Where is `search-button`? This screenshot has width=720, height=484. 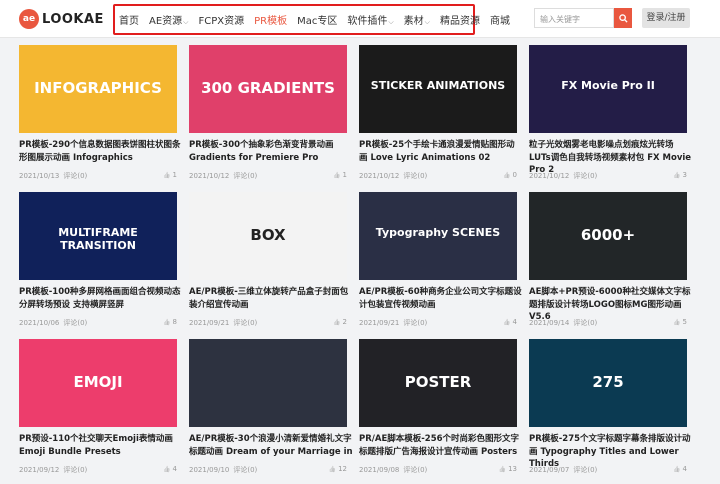
search-button is located at coordinates (623, 18).